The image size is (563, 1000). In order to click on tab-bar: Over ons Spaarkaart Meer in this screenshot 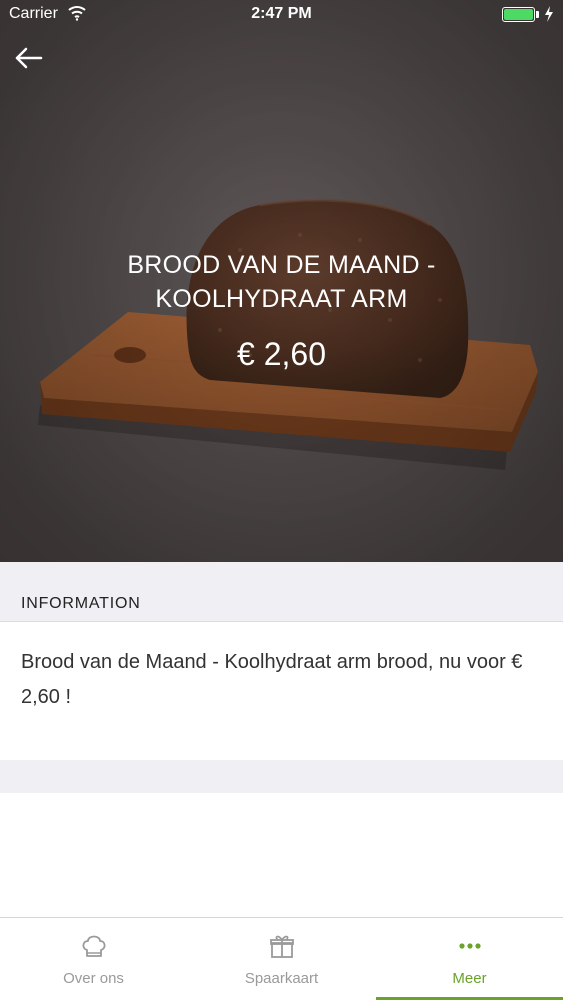, I will do `click(281, 958)`.